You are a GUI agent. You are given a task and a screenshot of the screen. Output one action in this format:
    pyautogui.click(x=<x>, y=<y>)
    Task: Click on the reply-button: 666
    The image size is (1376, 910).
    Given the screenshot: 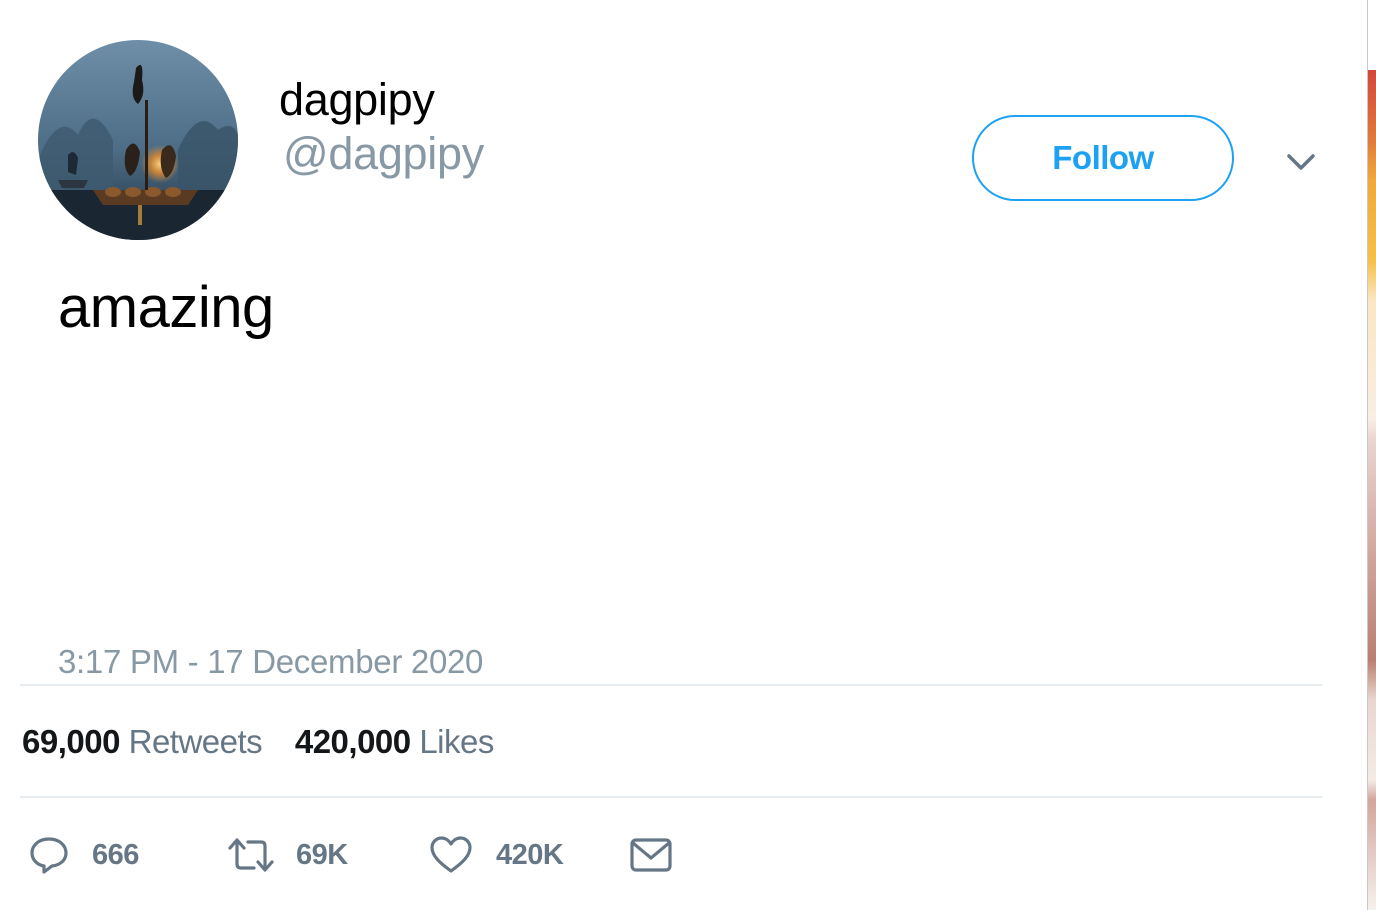 What is the action you would take?
    pyautogui.click(x=83, y=855)
    